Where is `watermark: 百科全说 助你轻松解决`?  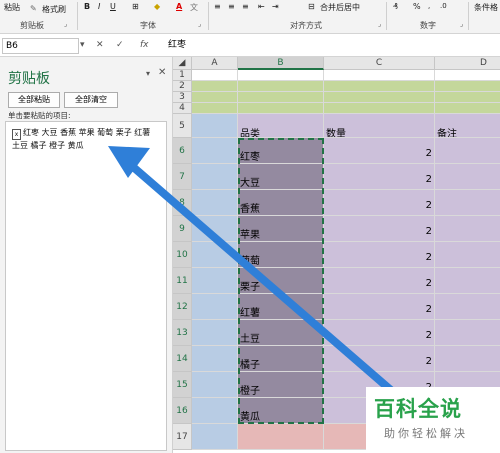
watermark: 百科全说 助你轻松解决 is located at coordinates (433, 420).